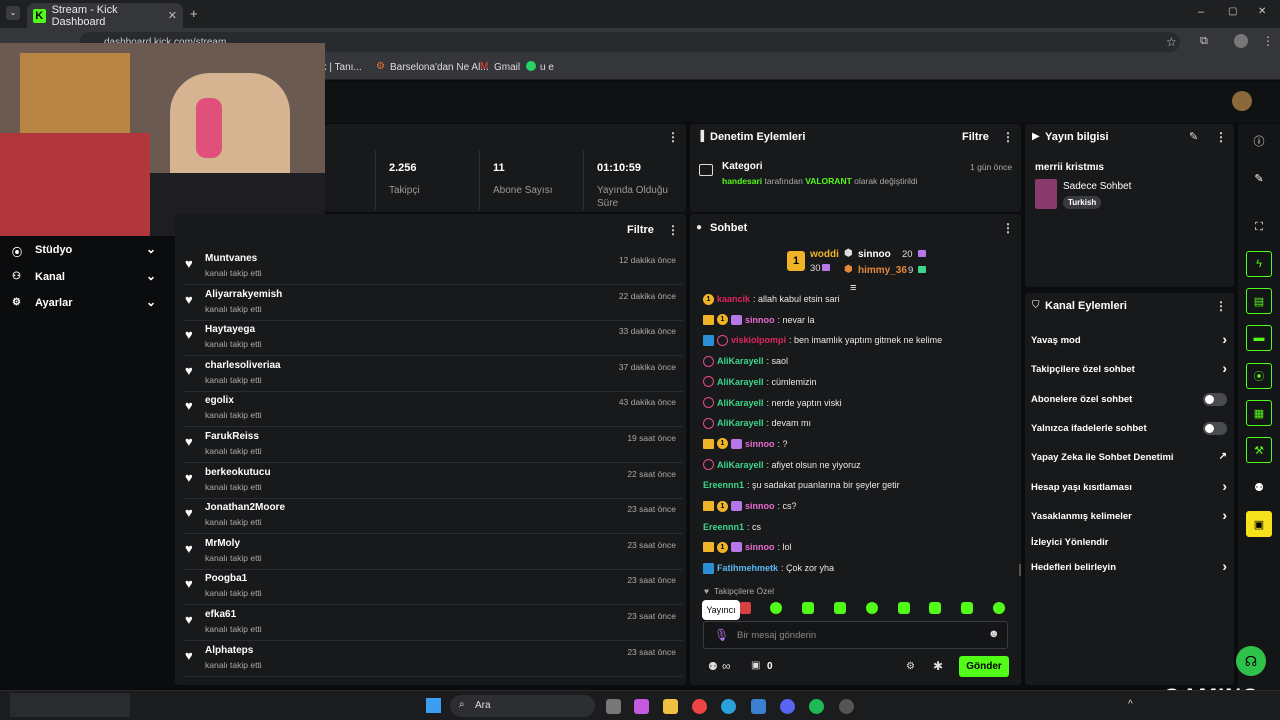 The height and width of the screenshot is (720, 1280). What do you see at coordinates (1241, 41) in the screenshot?
I see `profile-avatar` at bounding box center [1241, 41].